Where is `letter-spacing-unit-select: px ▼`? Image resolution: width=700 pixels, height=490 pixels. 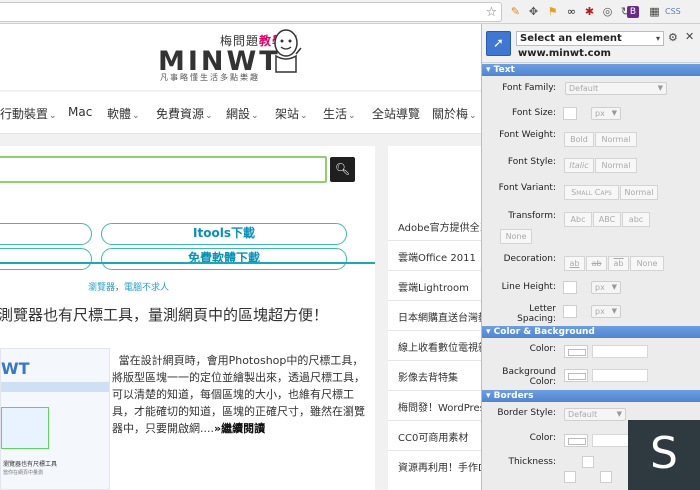
letter-spacing-unit-select: px ▼ is located at coordinates (606, 311).